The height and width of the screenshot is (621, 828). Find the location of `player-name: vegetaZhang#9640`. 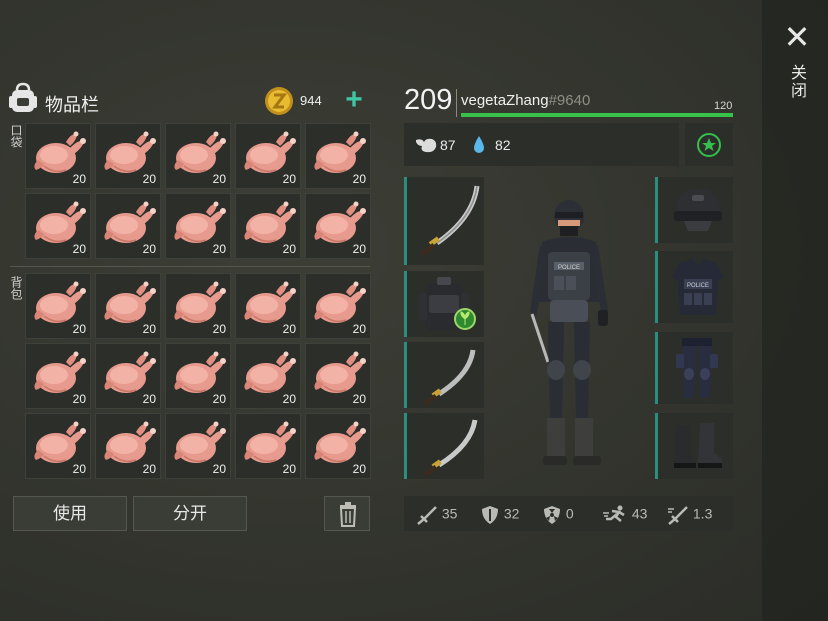

player-name: vegetaZhang#9640 is located at coordinates (525, 100).